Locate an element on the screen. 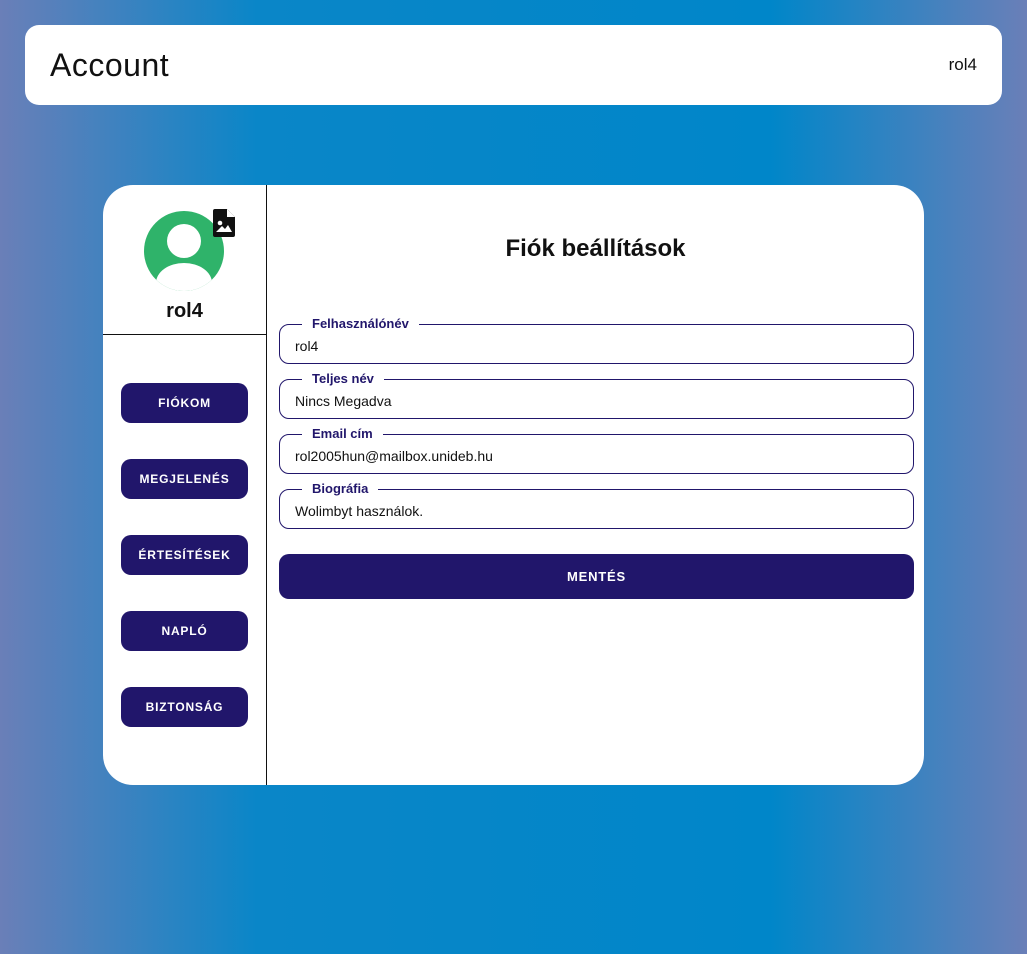 The width and height of the screenshot is (1027, 954). bio-input is located at coordinates (595, 511).